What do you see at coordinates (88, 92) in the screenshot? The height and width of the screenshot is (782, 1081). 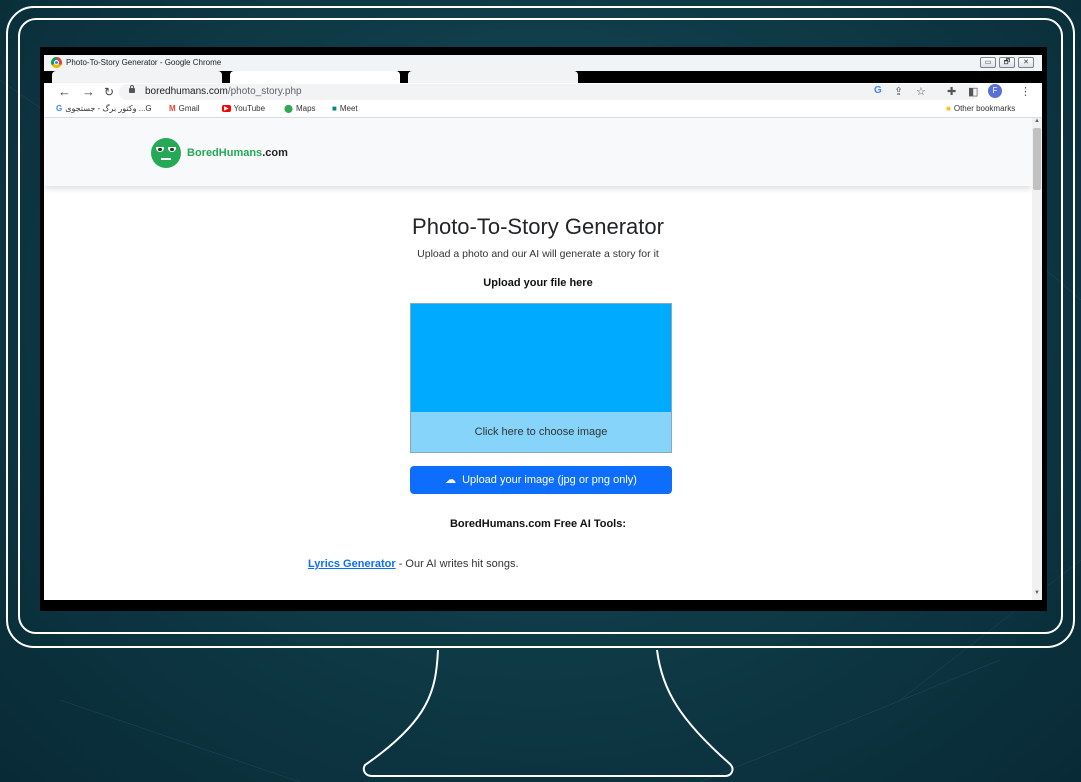 I see `forward-icon: →` at bounding box center [88, 92].